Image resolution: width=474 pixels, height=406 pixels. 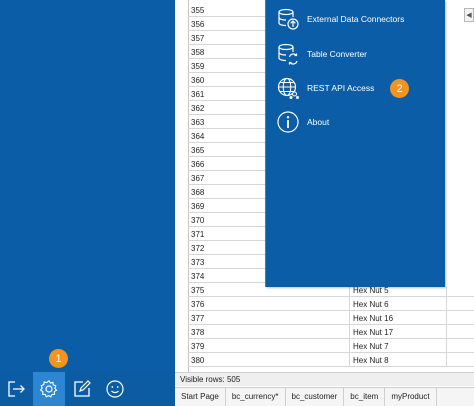 I want to click on table-row: 377 Hex Nut 16, so click(x=331, y=318).